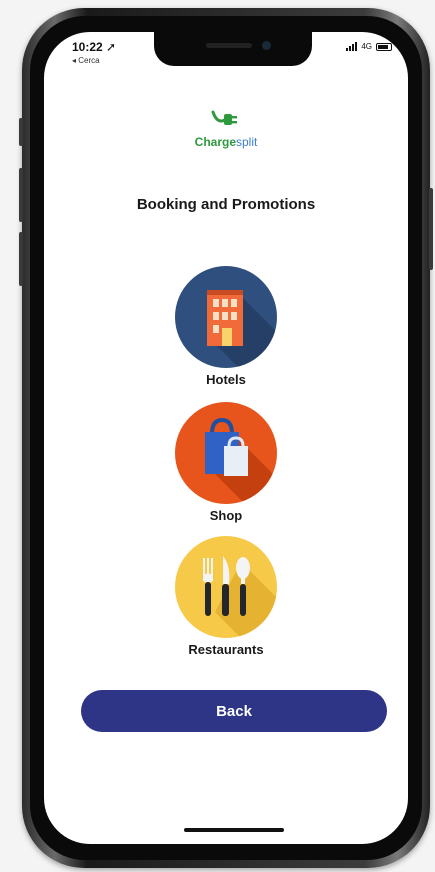 The image size is (435, 872). I want to click on cutlery-icon, so click(226, 587).